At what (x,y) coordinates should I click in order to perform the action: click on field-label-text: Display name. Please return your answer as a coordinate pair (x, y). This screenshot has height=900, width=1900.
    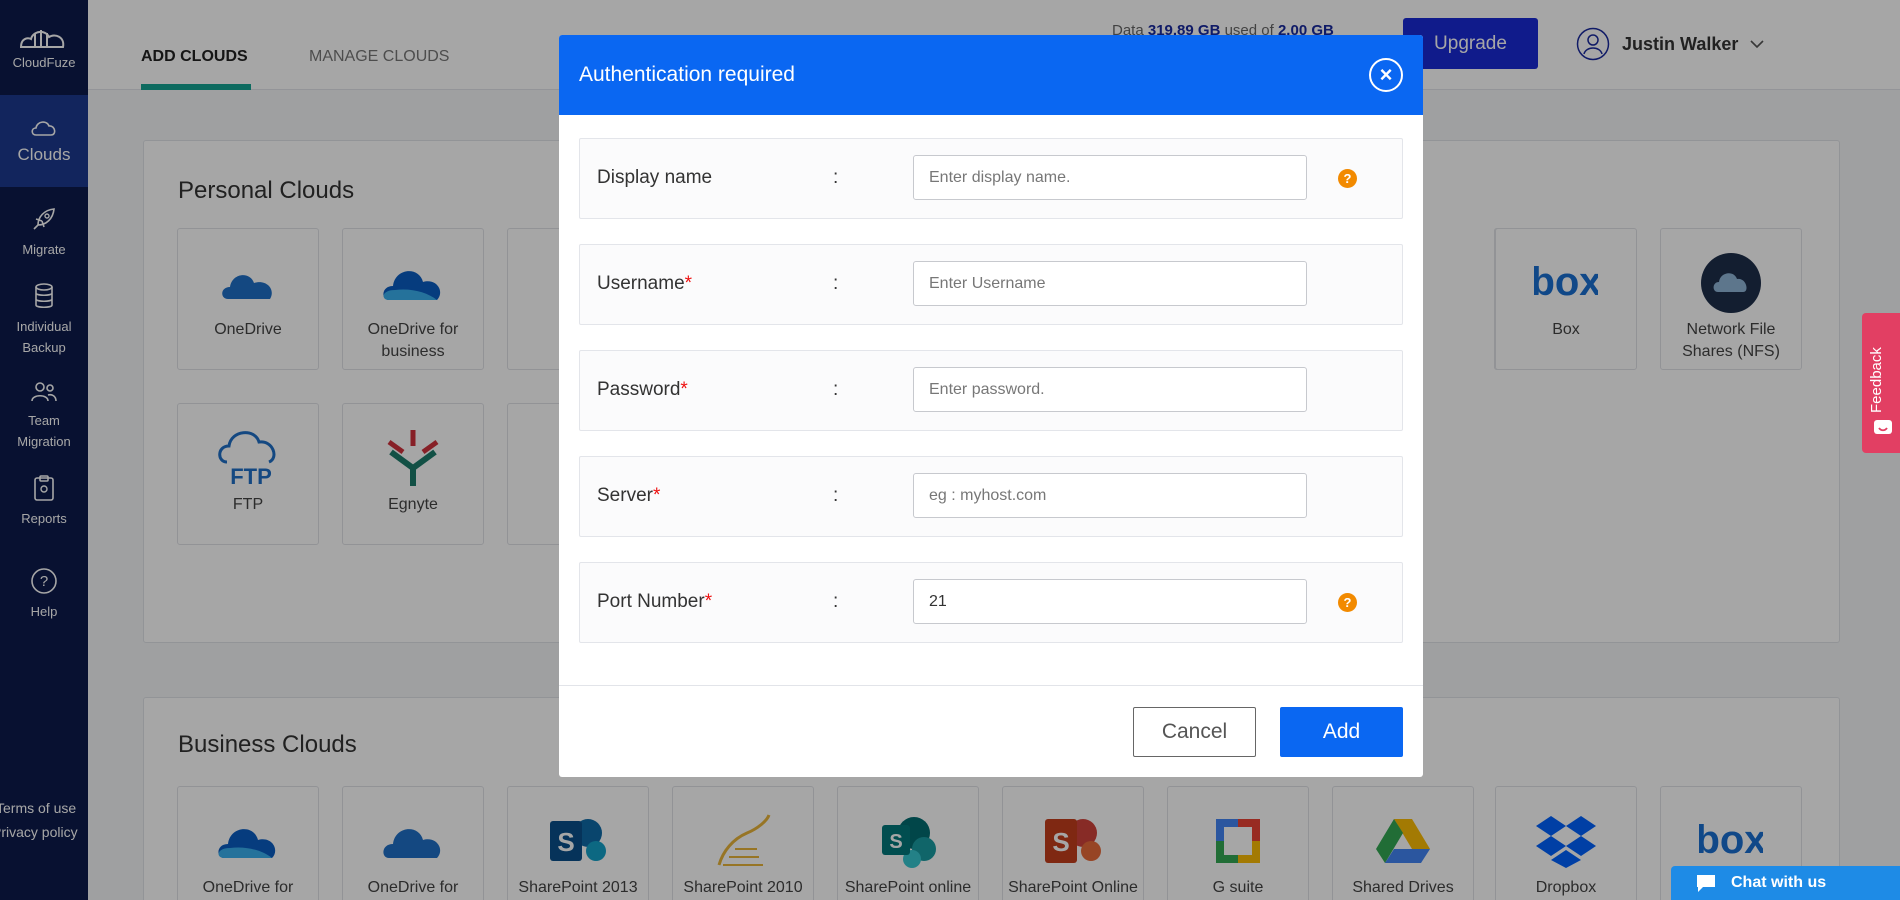
    Looking at the image, I should click on (655, 177).